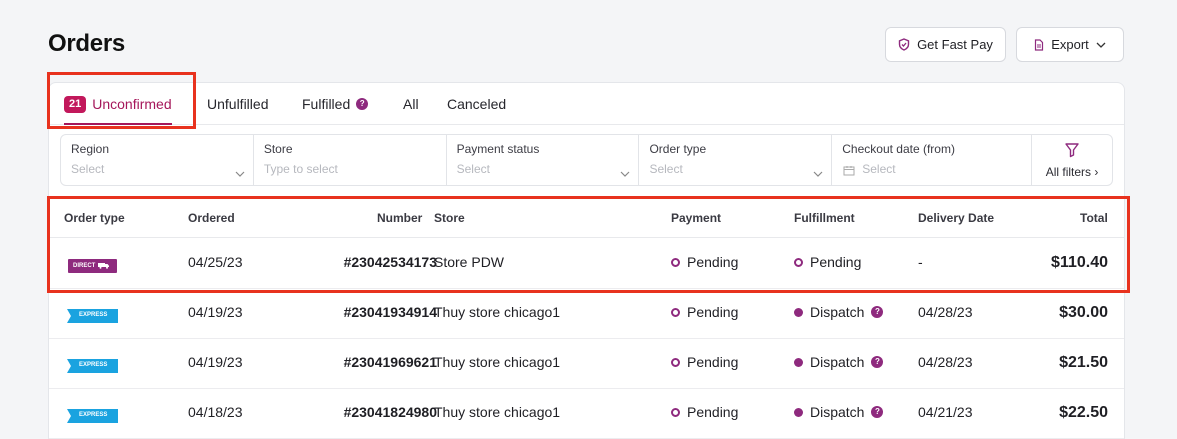  Describe the element at coordinates (1072, 171) in the screenshot. I see `all-filters-label: All filters ›` at that location.